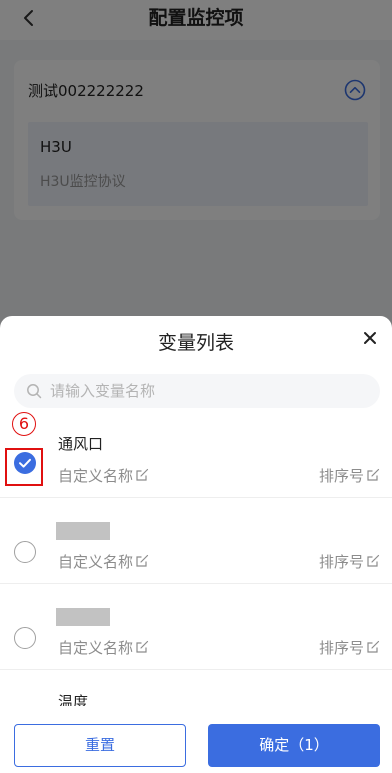 This screenshot has width=392, height=773. Describe the element at coordinates (100, 745) in the screenshot. I see `reset-button: 重置` at that location.